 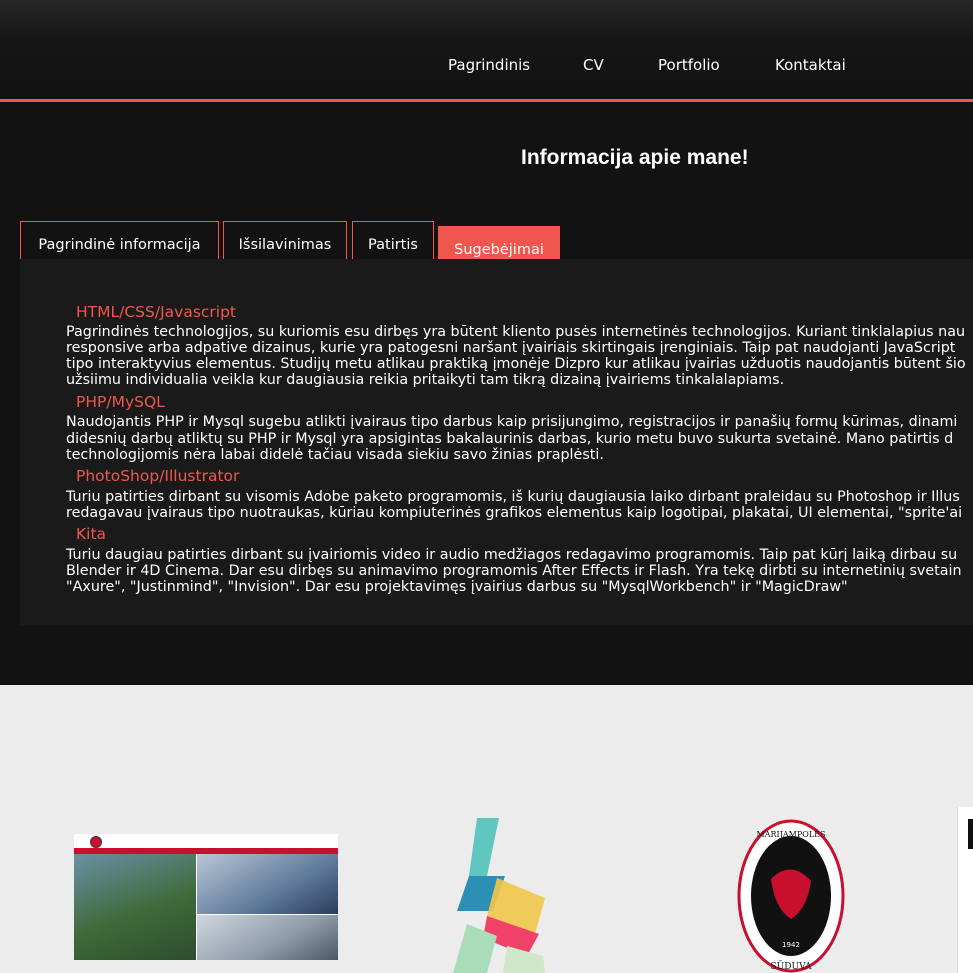 I want to click on thumbnail-logo-icon, so click(x=96, y=842).